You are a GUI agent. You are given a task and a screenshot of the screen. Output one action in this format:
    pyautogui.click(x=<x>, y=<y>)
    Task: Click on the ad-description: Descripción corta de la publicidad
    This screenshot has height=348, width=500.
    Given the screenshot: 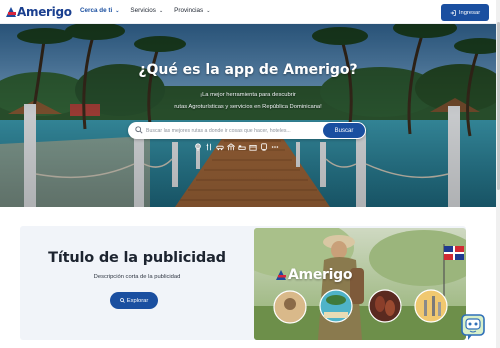 What is the action you would take?
    pyautogui.click(x=137, y=277)
    